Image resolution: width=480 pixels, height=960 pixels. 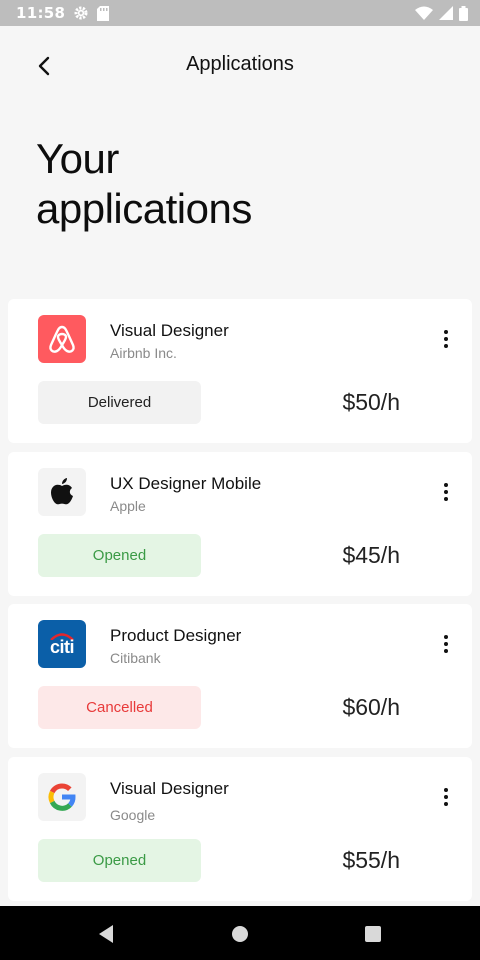 I want to click on citi-logo: citi, so click(x=62, y=644).